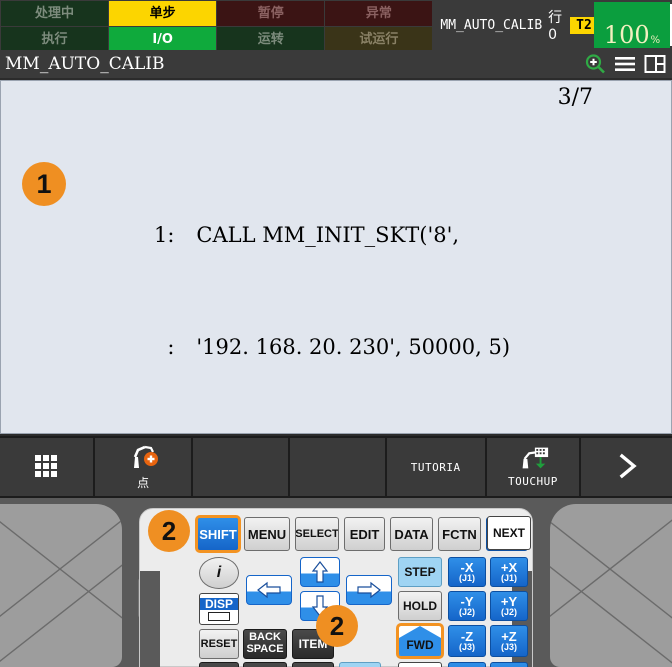  I want to click on soft-key-bar: 点 TUTORIA TOUCHUP, so click(336, 467).